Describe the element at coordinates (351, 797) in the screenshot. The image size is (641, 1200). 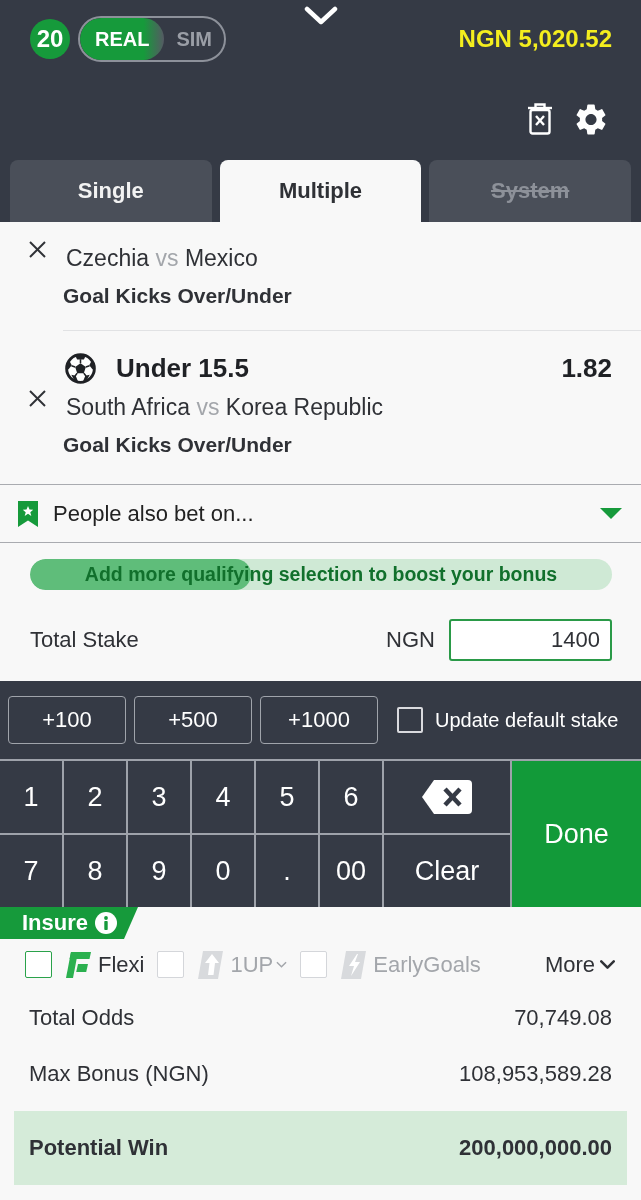
I see `keypad-key: 6` at that location.